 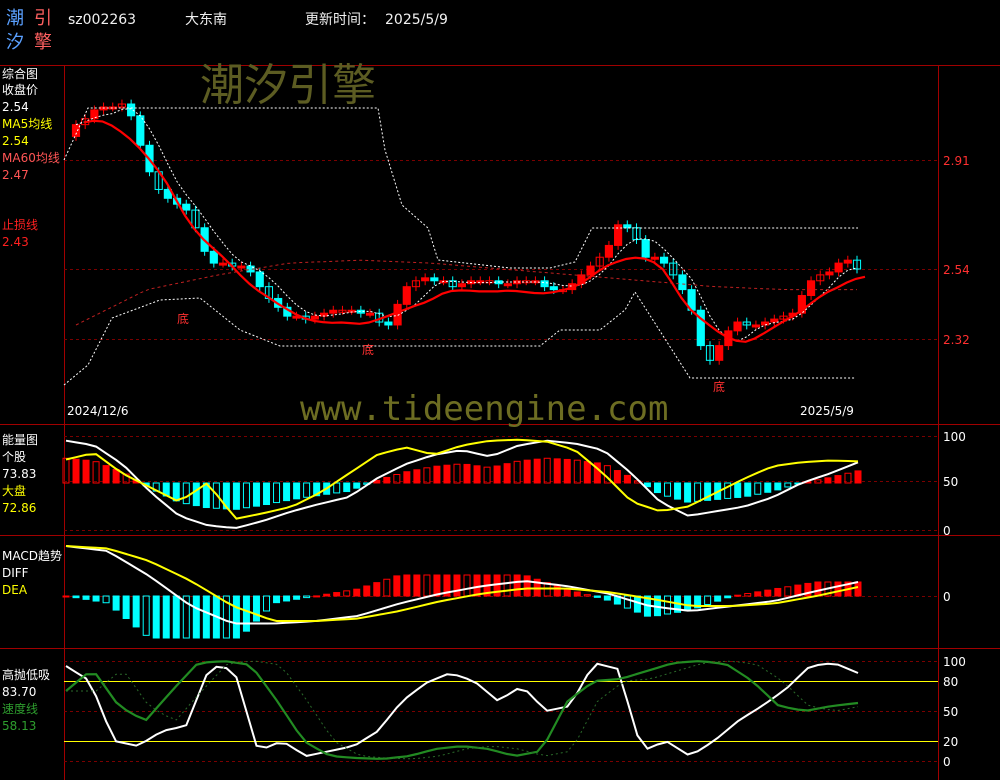 What do you see at coordinates (15, 242) in the screenshot?
I see `legend-stop-value: 2.43` at bounding box center [15, 242].